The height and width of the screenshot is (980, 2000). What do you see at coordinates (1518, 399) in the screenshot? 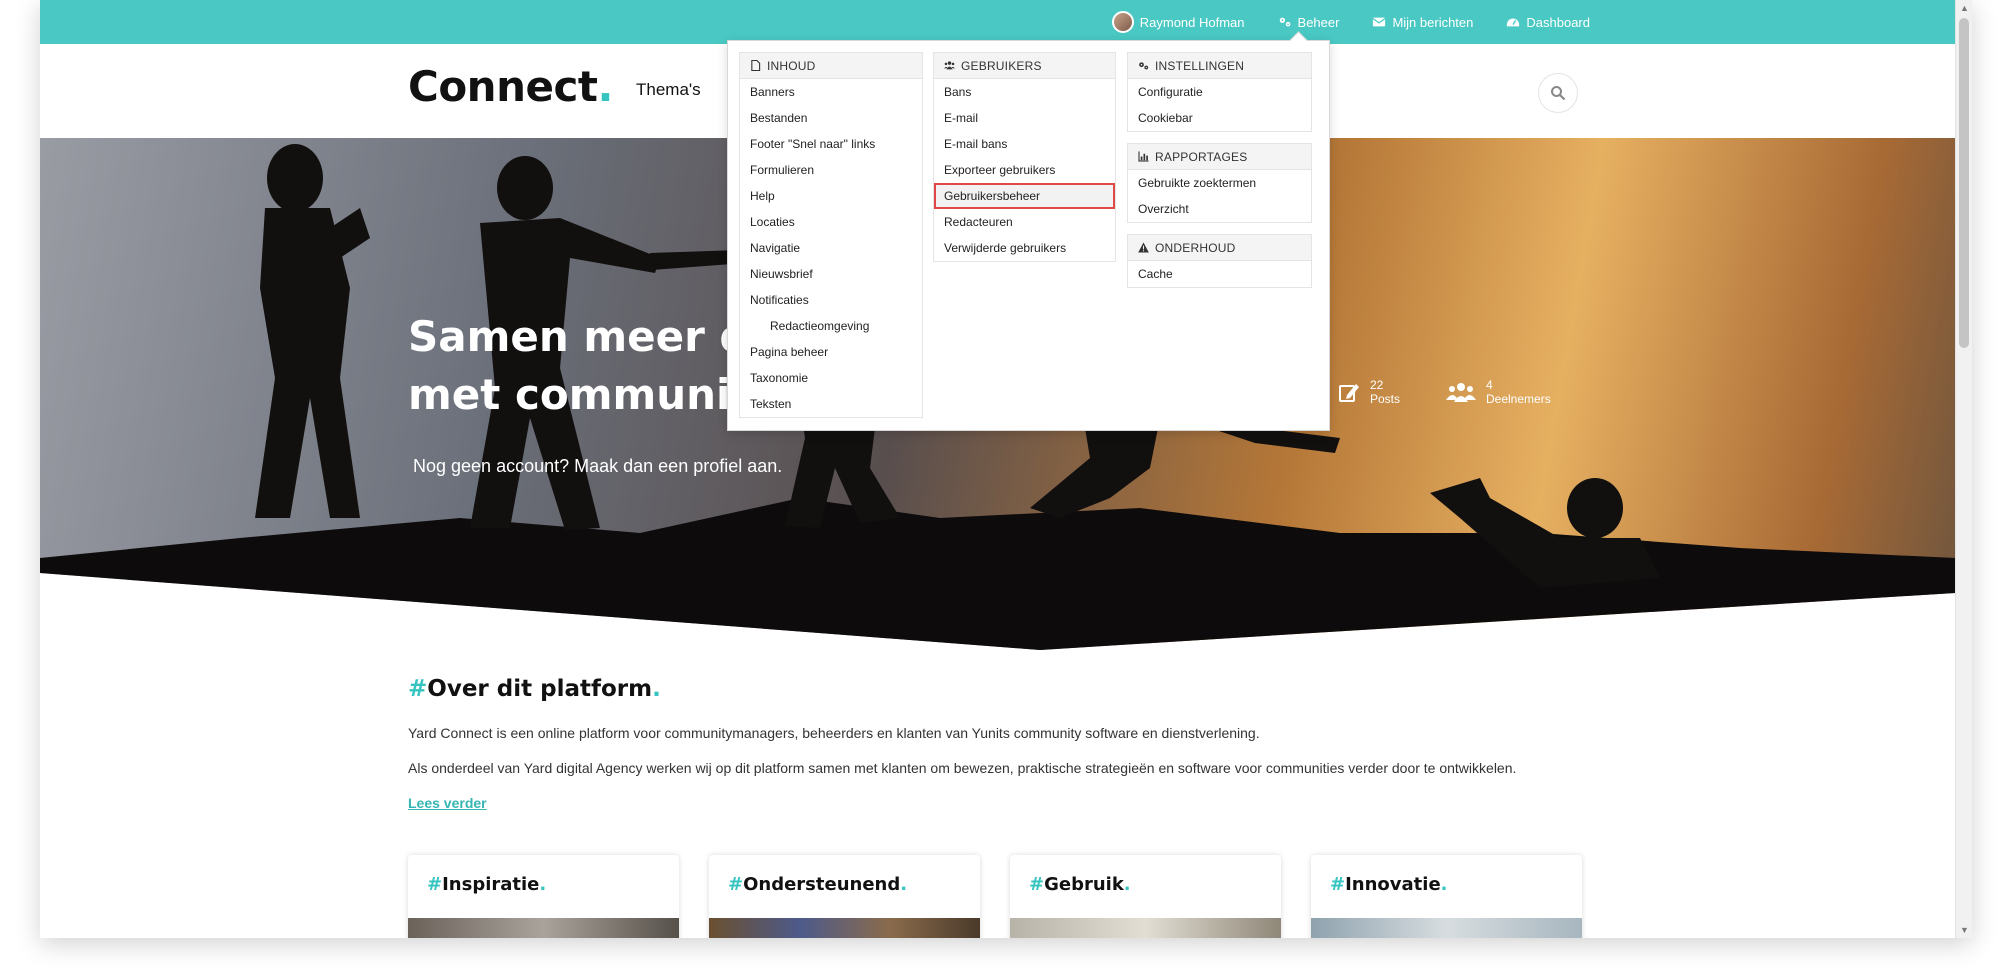
I see `participants-label: Deelnemers` at bounding box center [1518, 399].